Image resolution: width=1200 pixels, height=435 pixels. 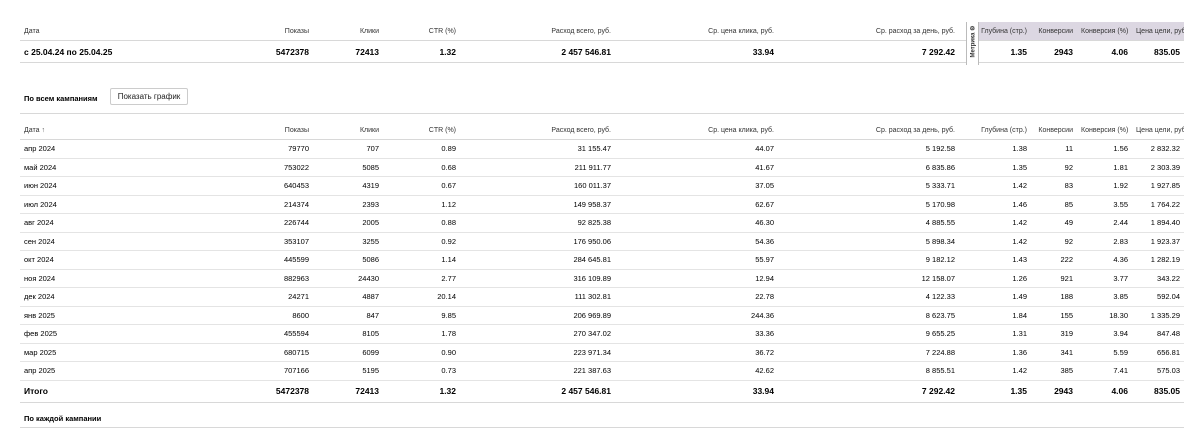 What do you see at coordinates (122, 391) in the screenshot?
I see `total-label: Итого` at bounding box center [122, 391].